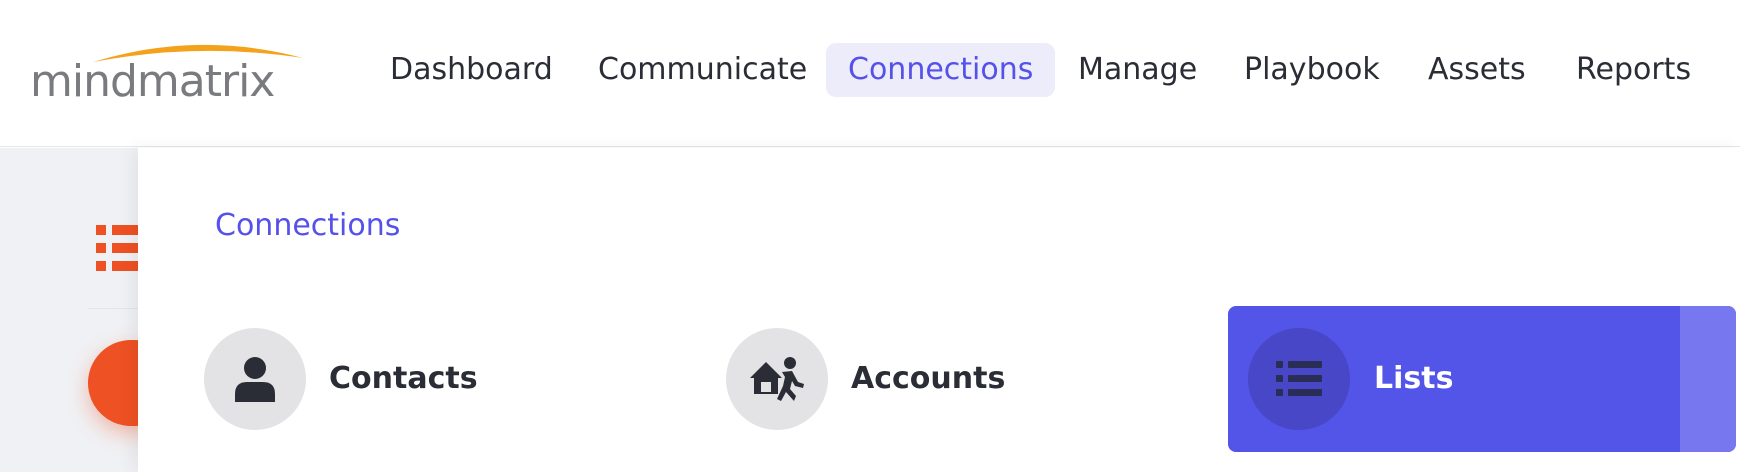 The image size is (1740, 472). What do you see at coordinates (1482, 379) in the screenshot?
I see `menu-item-lists: Lists` at bounding box center [1482, 379].